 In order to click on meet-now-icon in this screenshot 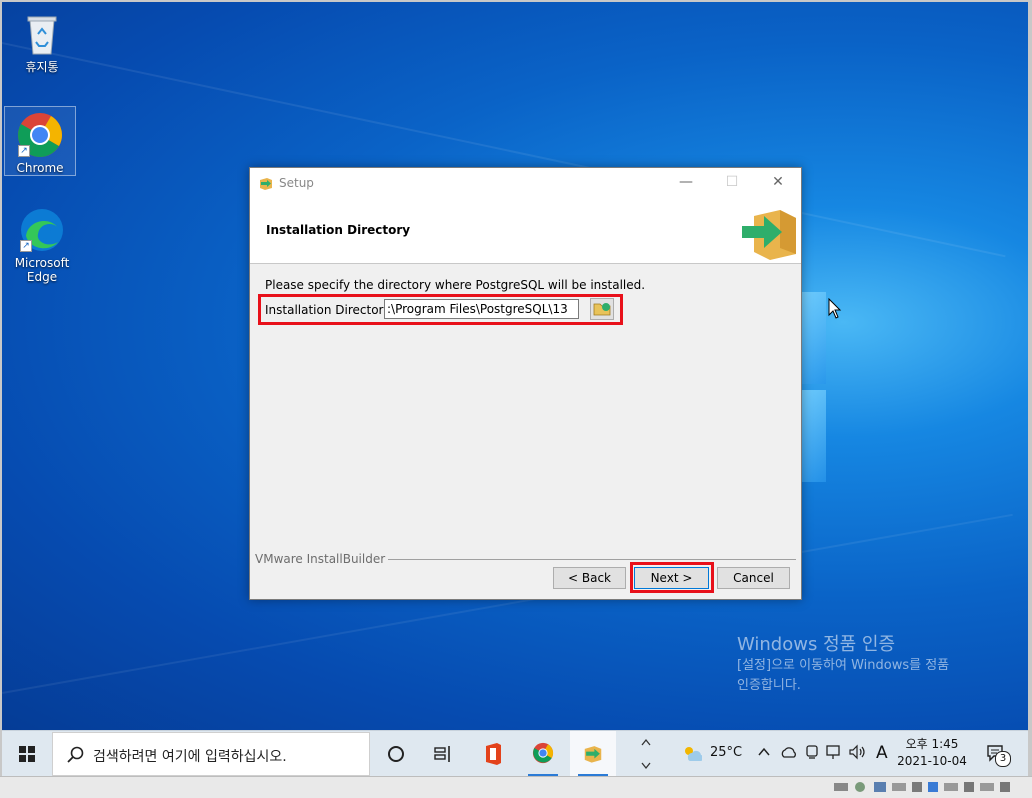, I will do `click(812, 752)`.